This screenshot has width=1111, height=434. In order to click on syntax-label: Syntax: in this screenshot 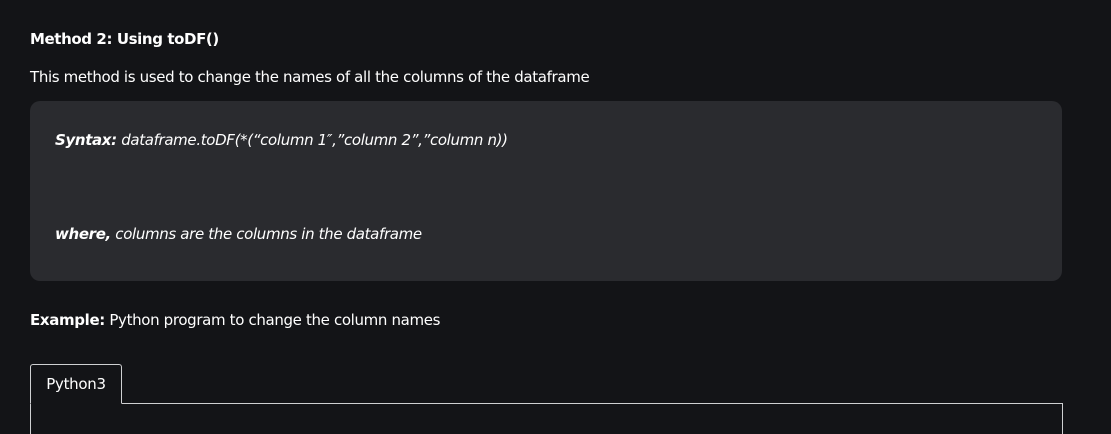, I will do `click(86, 140)`.